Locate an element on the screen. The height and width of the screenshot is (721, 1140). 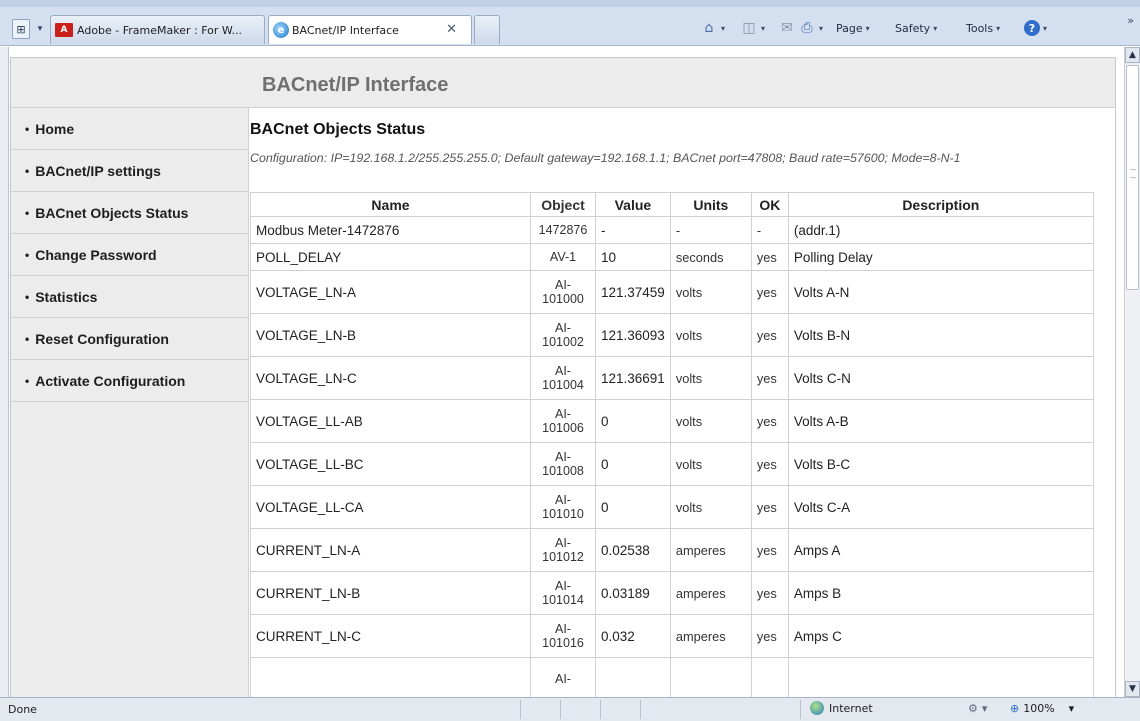
column-header-ok: OK is located at coordinates (769, 204).